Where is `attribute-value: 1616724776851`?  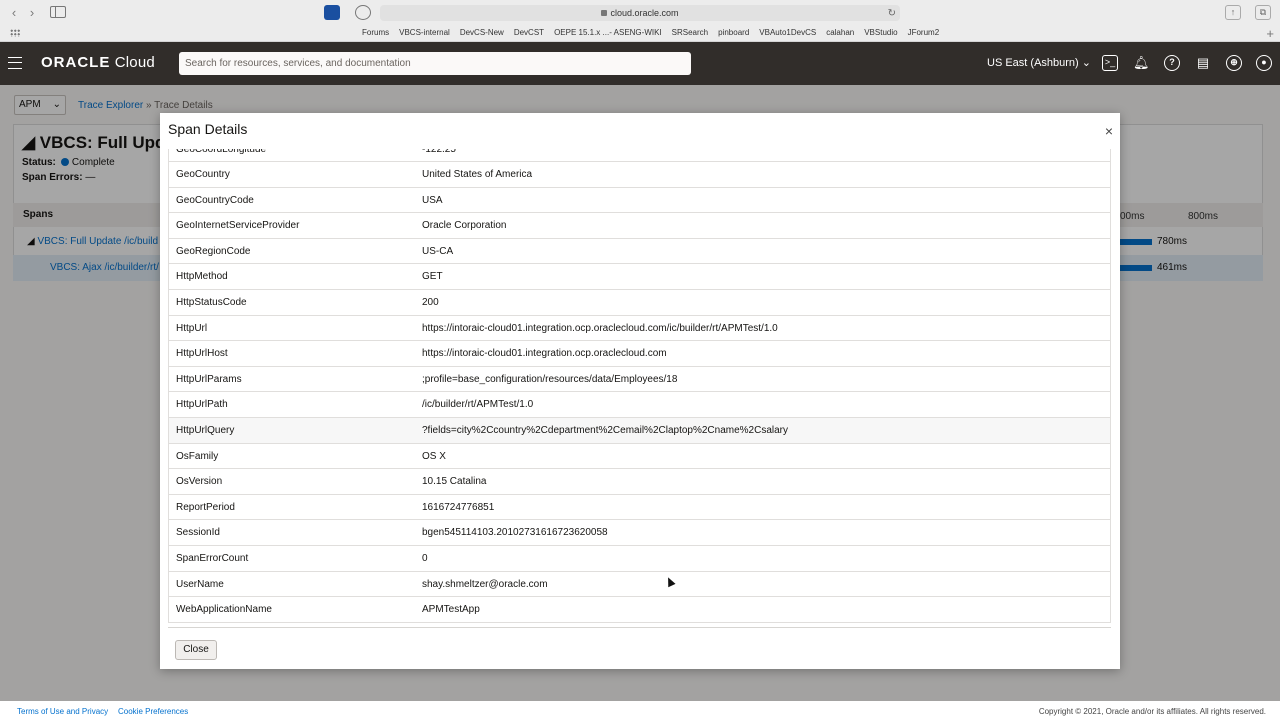 attribute-value: 1616724776851 is located at coordinates (458, 507).